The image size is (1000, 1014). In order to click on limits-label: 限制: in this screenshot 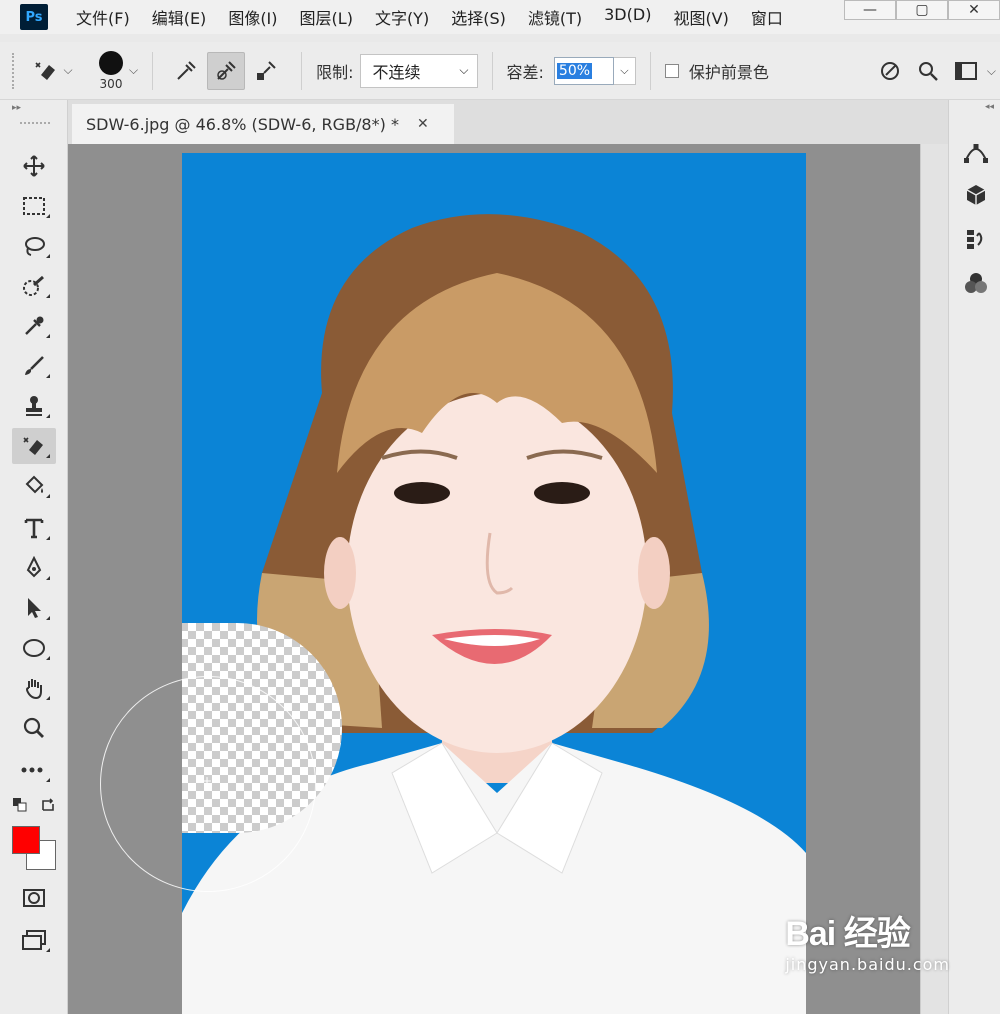, I will do `click(335, 72)`.